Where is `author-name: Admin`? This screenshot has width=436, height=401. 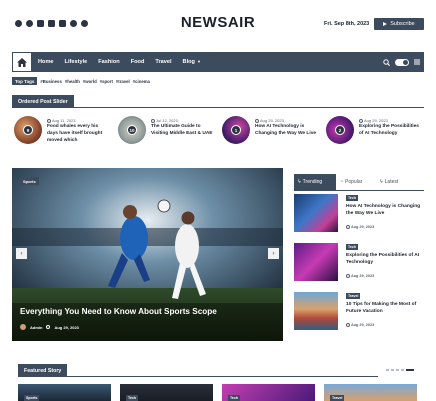
author-name: Admin is located at coordinates (36, 327).